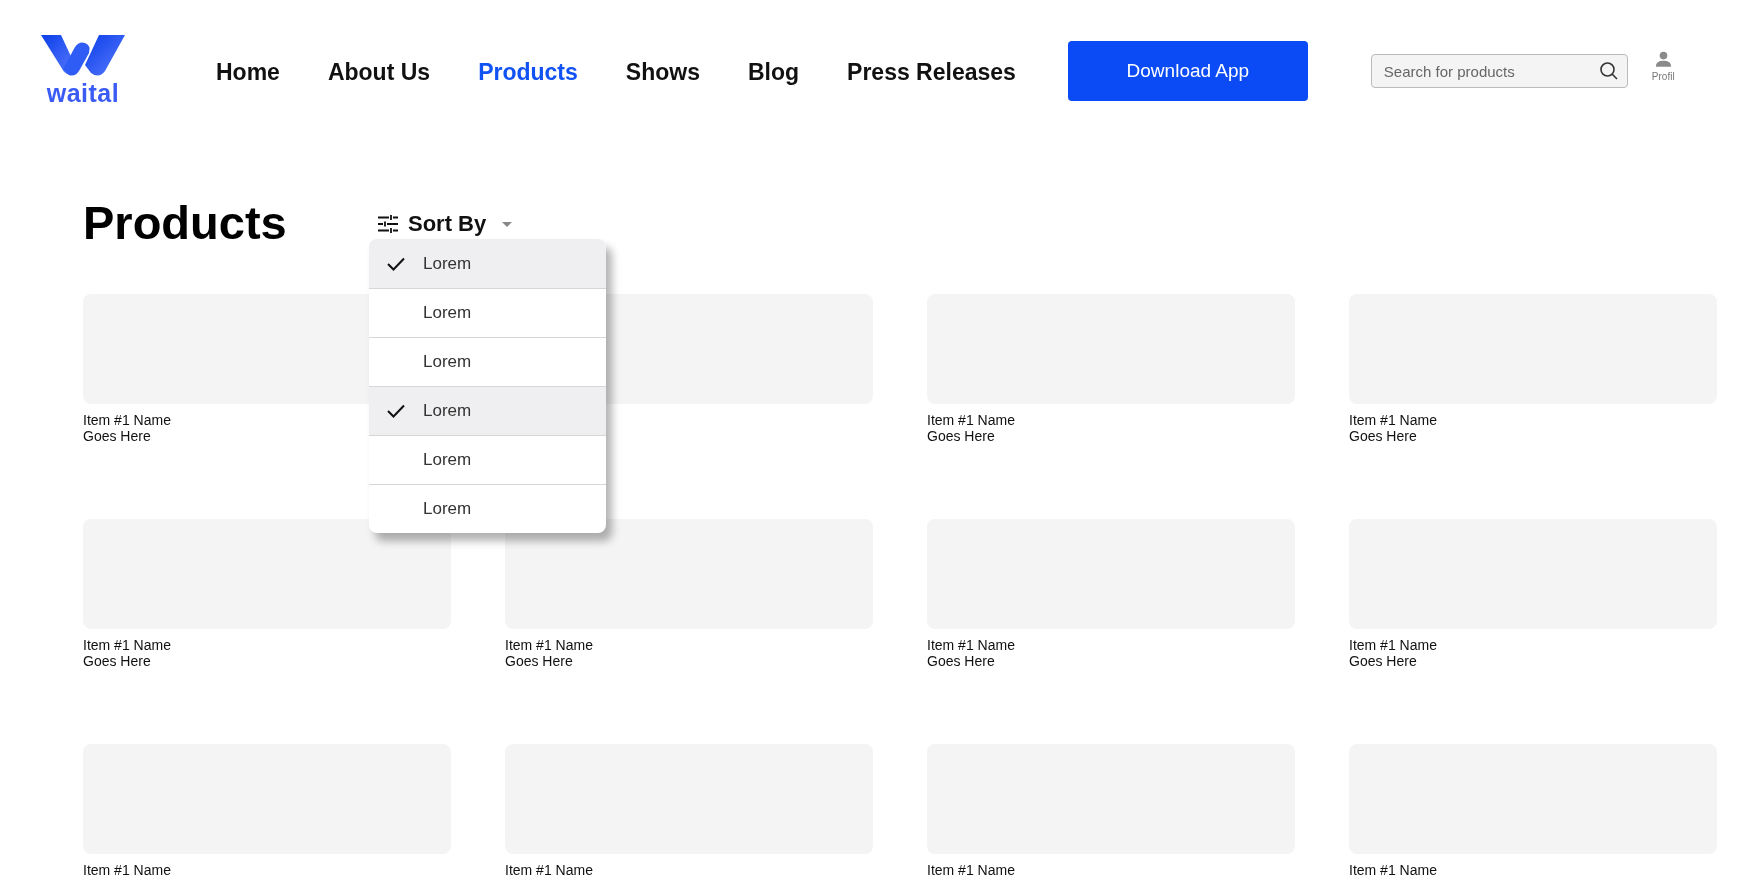 This screenshot has height=877, width=1745. I want to click on sliders-icon, so click(388, 224).